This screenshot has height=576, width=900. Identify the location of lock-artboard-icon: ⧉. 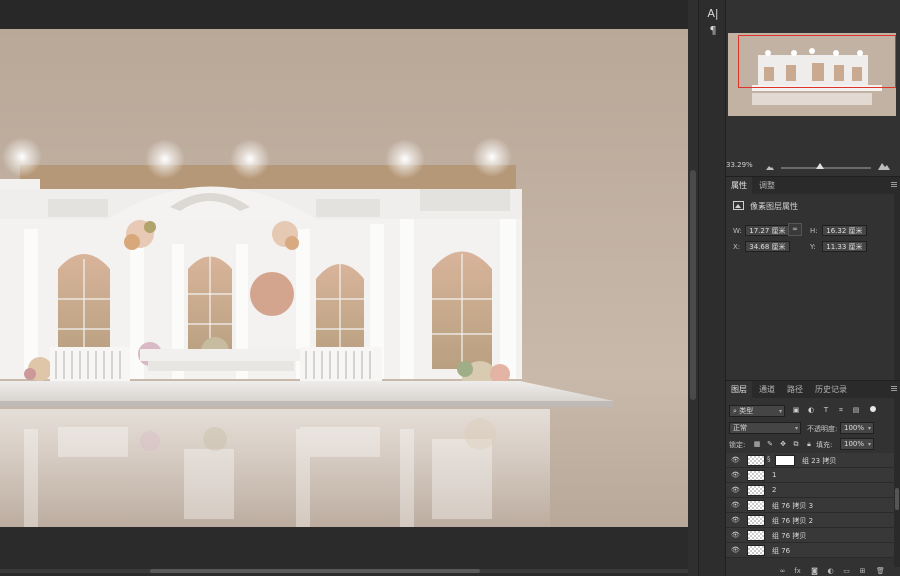
(796, 444).